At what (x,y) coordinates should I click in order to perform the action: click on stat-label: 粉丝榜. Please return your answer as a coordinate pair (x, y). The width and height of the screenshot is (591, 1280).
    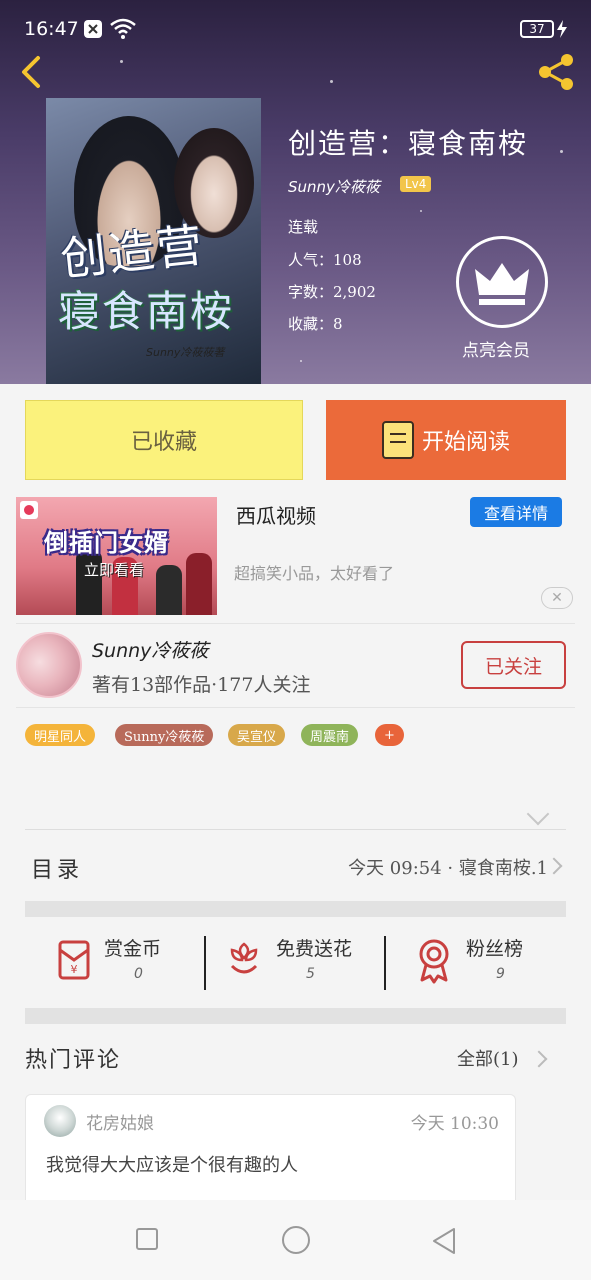
    Looking at the image, I should click on (495, 949).